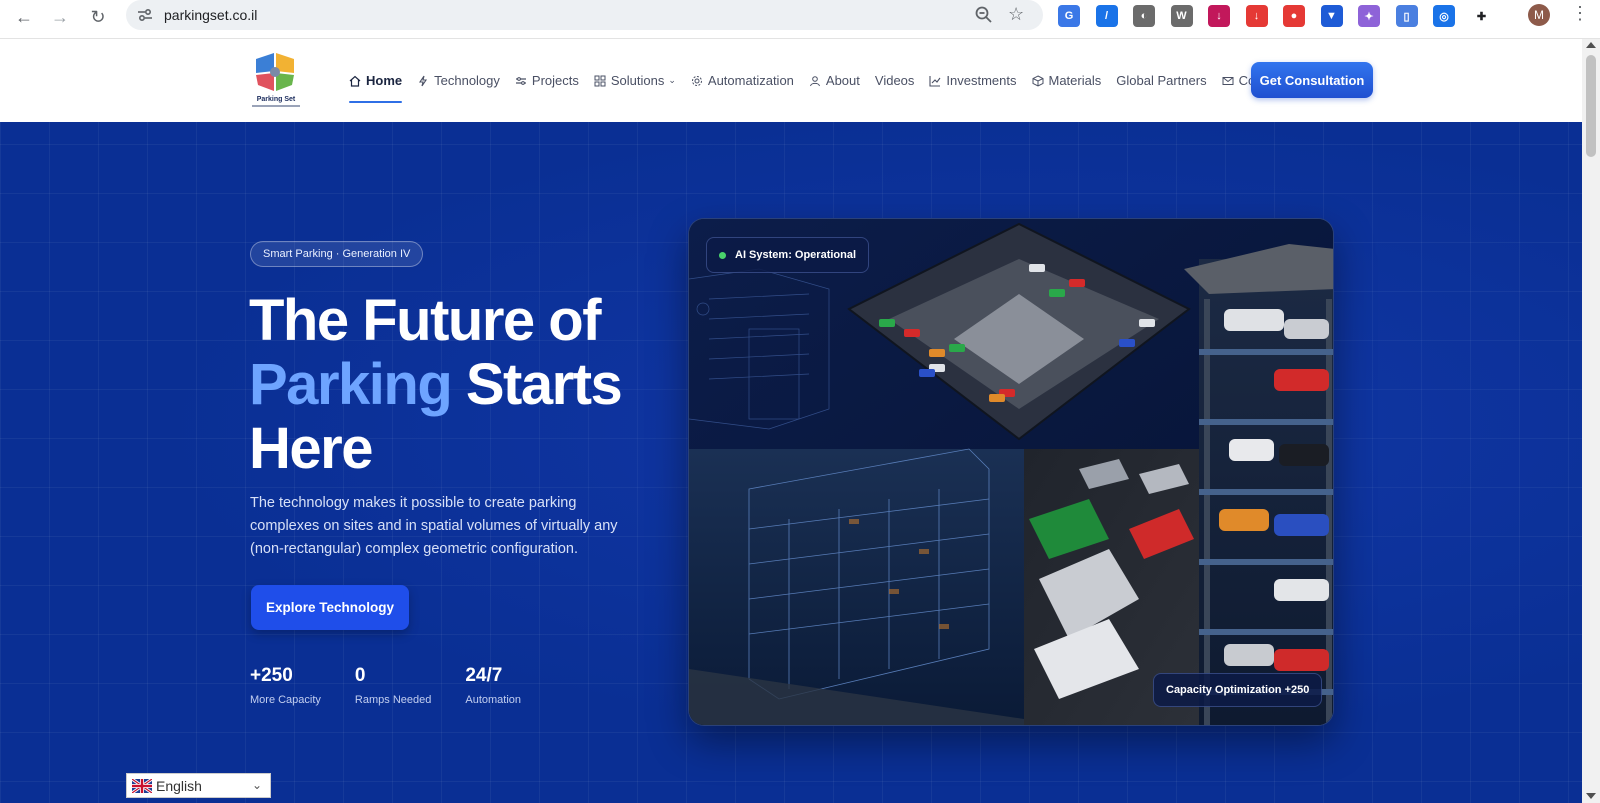 The height and width of the screenshot is (803, 1600). Describe the element at coordinates (1482, 16) in the screenshot. I see `puzzle-icon: ✚` at that location.